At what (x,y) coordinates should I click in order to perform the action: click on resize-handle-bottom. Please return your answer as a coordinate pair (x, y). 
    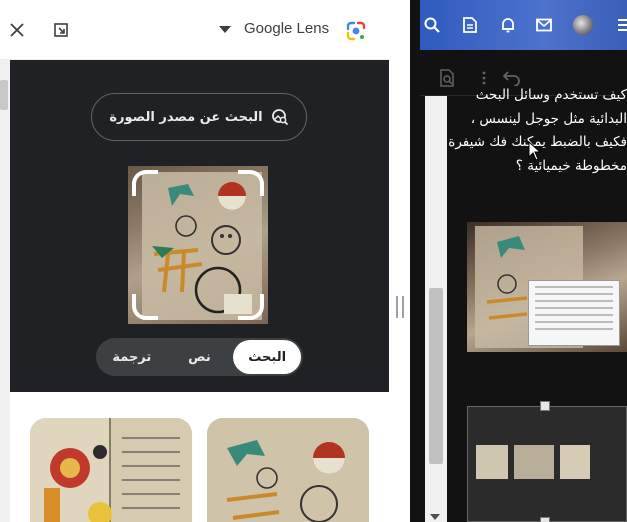
    Looking at the image, I should click on (545, 519).